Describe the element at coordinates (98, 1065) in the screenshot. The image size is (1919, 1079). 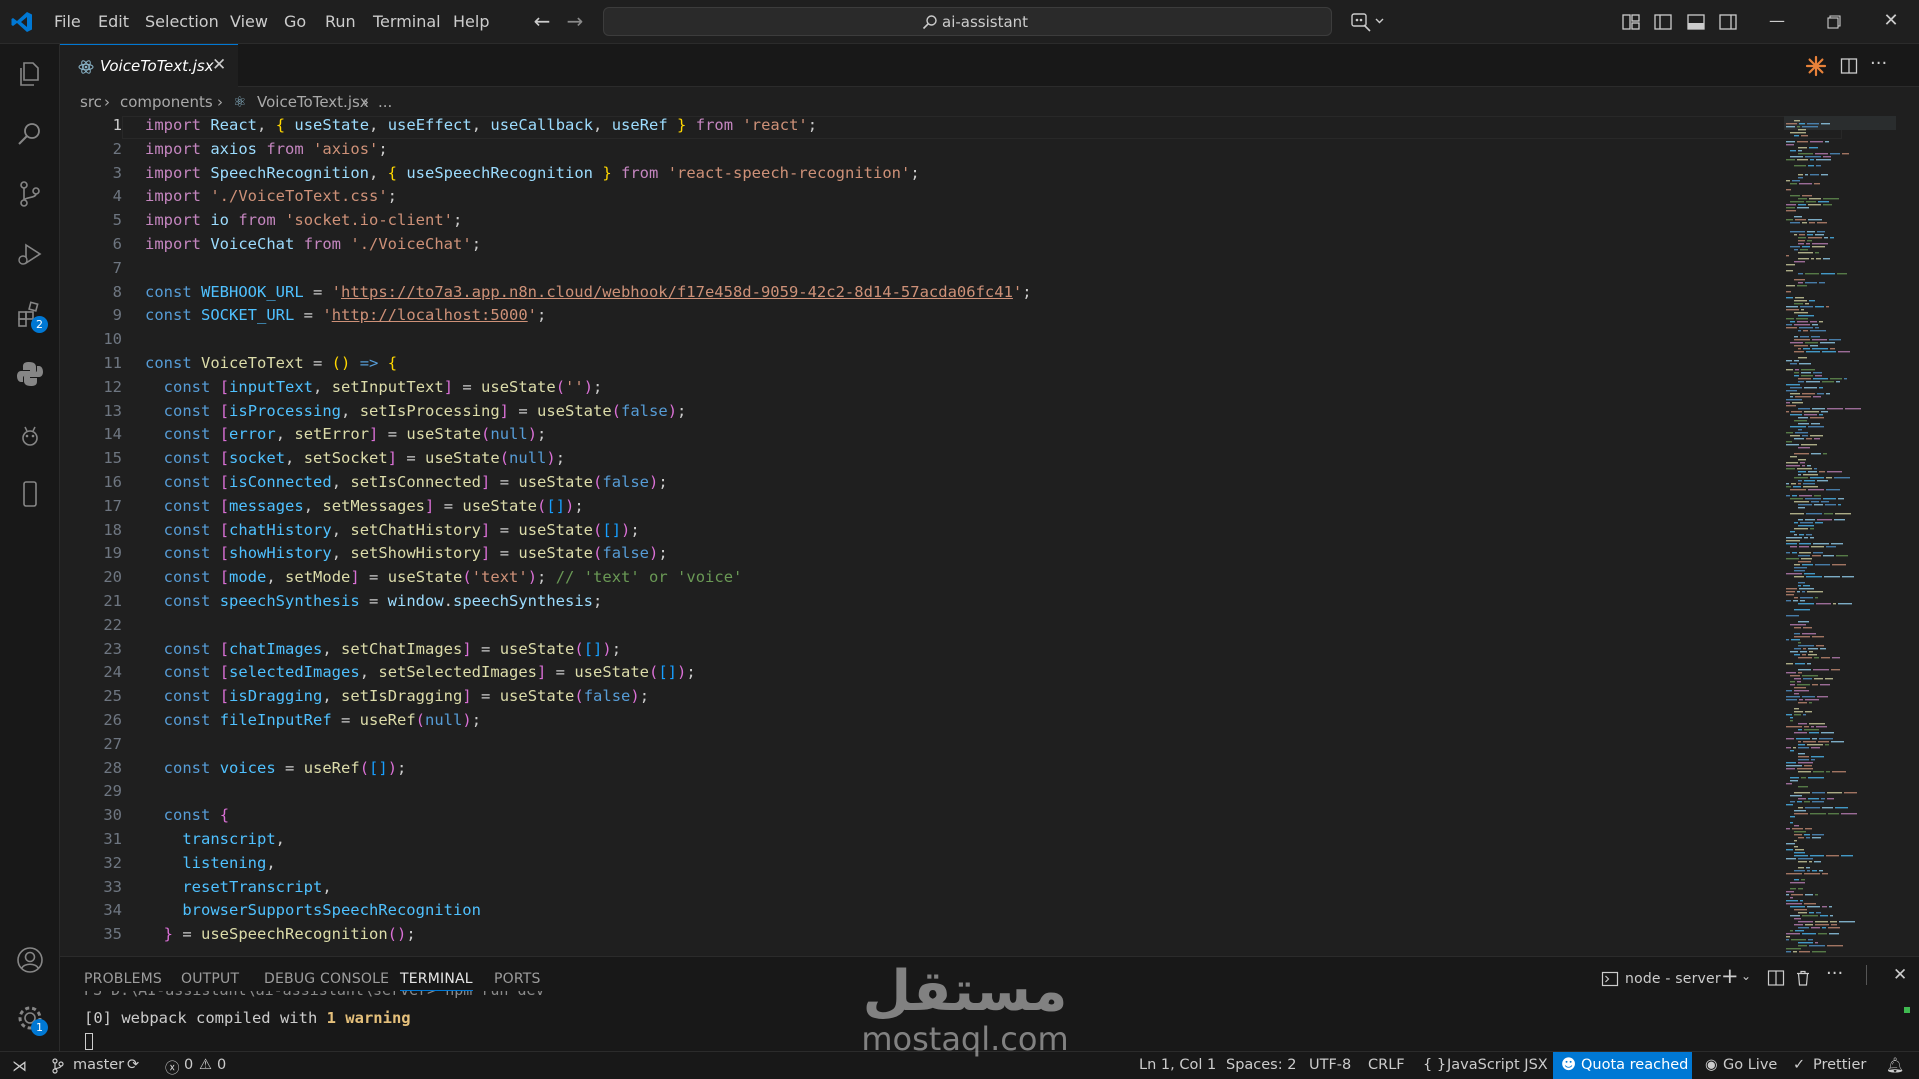
I see `git-branch: master` at that location.